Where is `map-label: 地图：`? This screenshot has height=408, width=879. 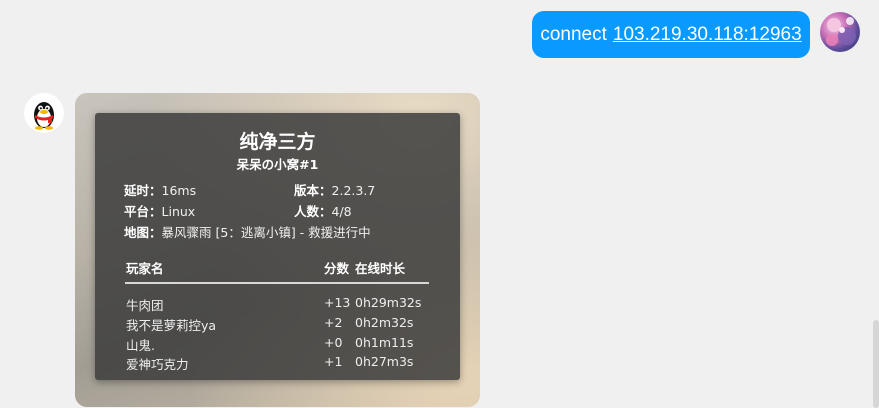
map-label: 地图： is located at coordinates (143, 232).